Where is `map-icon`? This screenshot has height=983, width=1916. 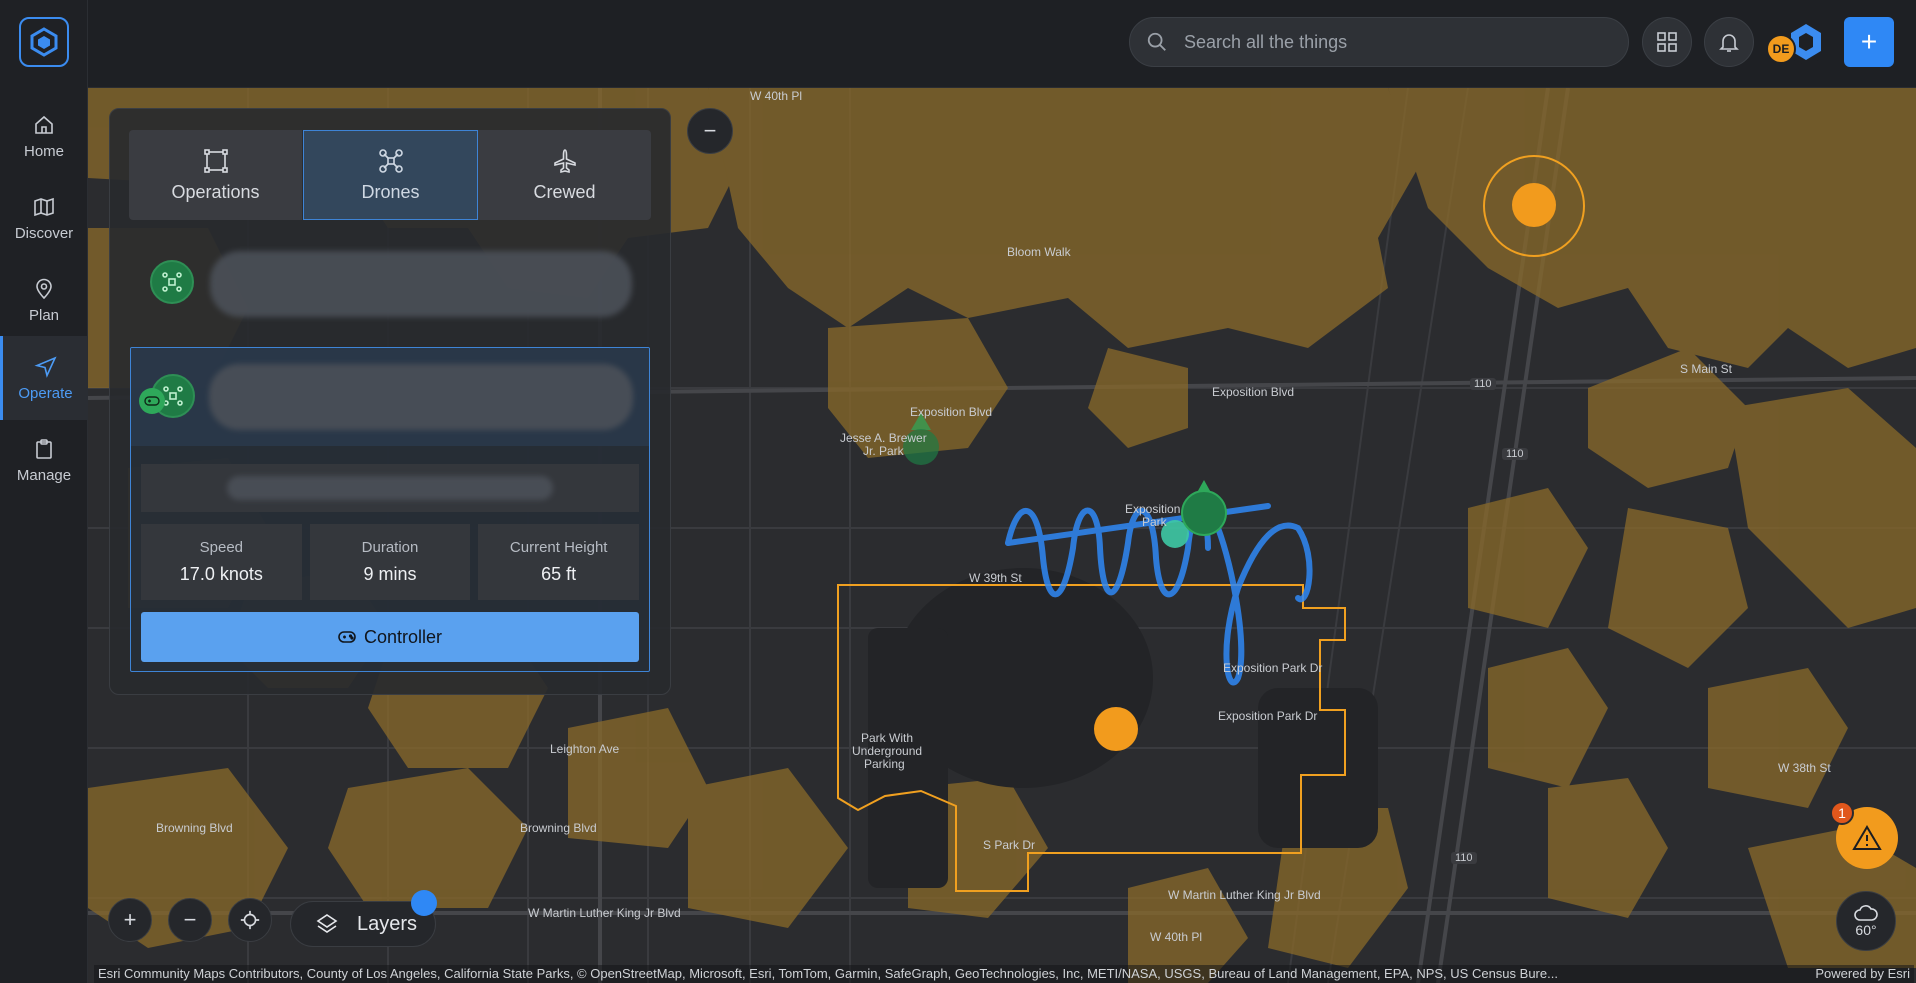 map-icon is located at coordinates (44, 206).